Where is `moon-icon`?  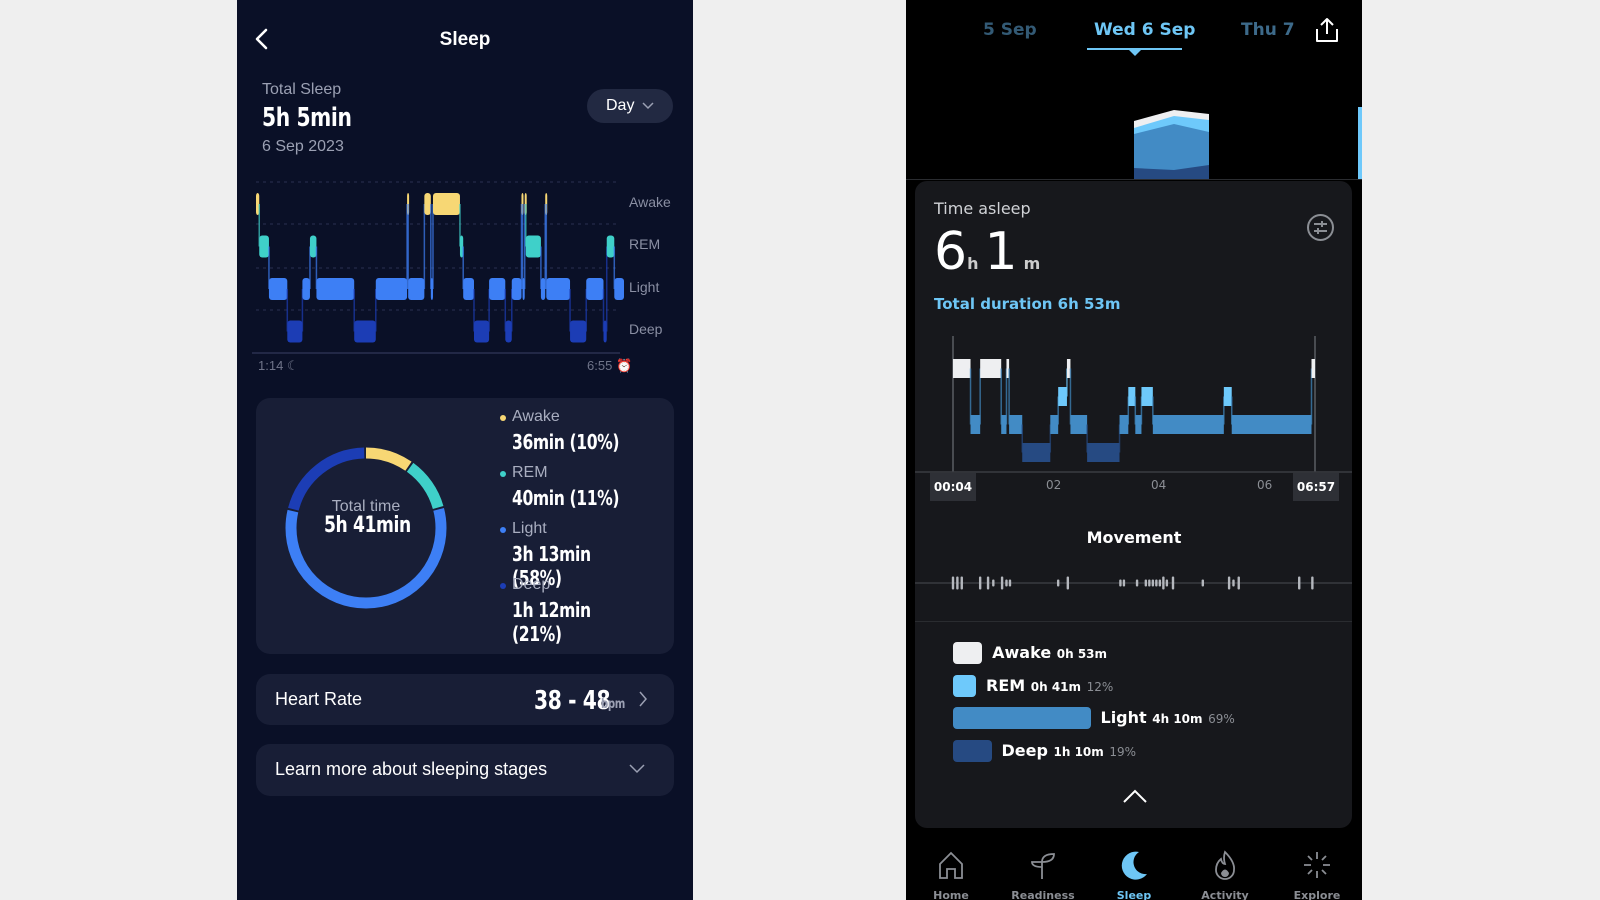 moon-icon is located at coordinates (1134, 865).